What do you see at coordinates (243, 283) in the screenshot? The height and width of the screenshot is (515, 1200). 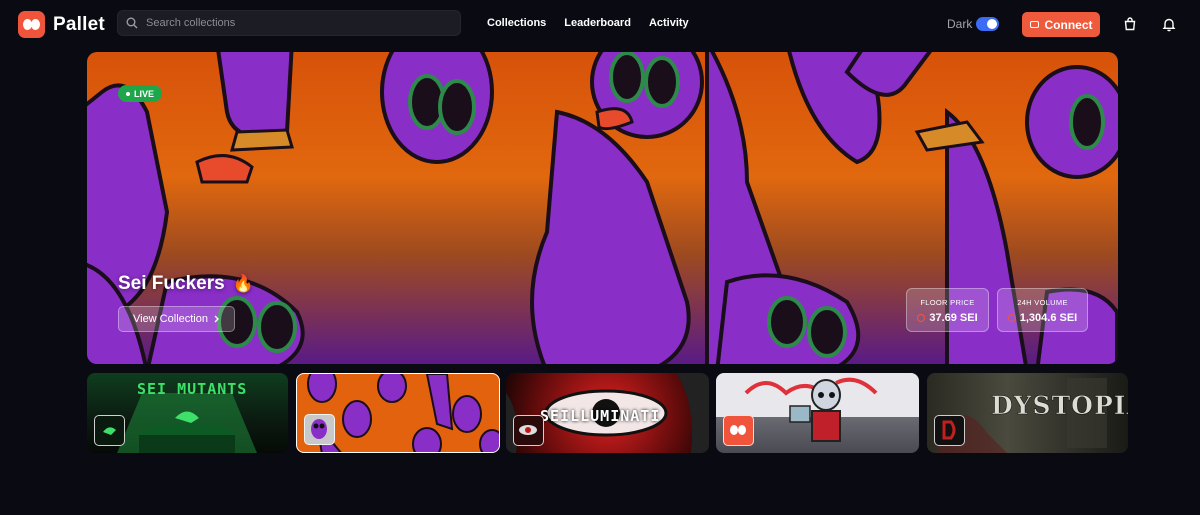 I see `fire-icon: 🔥` at bounding box center [243, 283].